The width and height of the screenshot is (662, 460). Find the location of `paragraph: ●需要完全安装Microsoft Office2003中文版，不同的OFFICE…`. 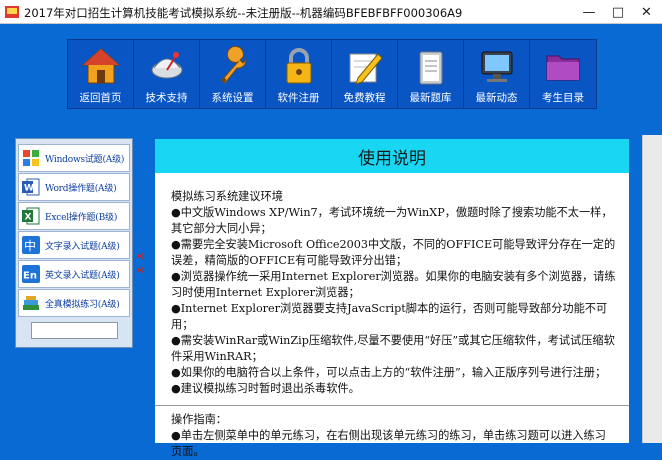

paragraph: ●需要完全安装Microsoft Office2003中文版，不同的OFFICE… is located at coordinates (393, 252).